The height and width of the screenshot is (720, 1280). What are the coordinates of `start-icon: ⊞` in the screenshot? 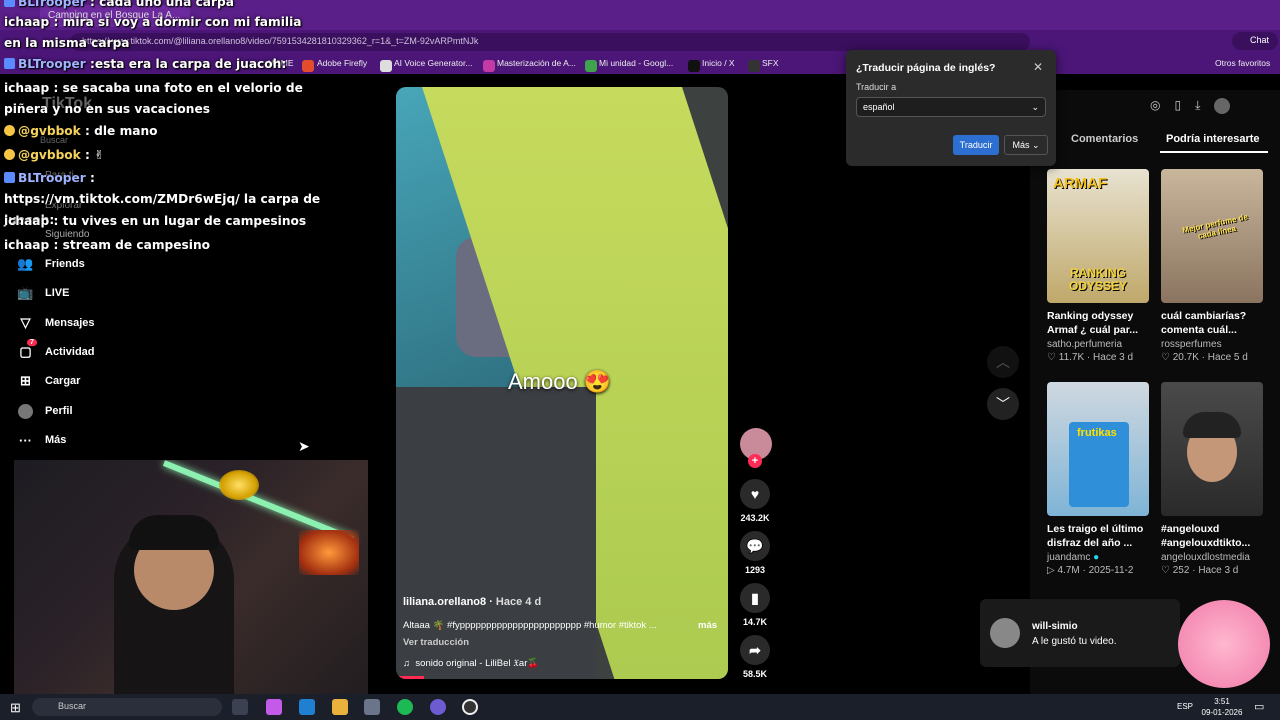 It's located at (15, 708).